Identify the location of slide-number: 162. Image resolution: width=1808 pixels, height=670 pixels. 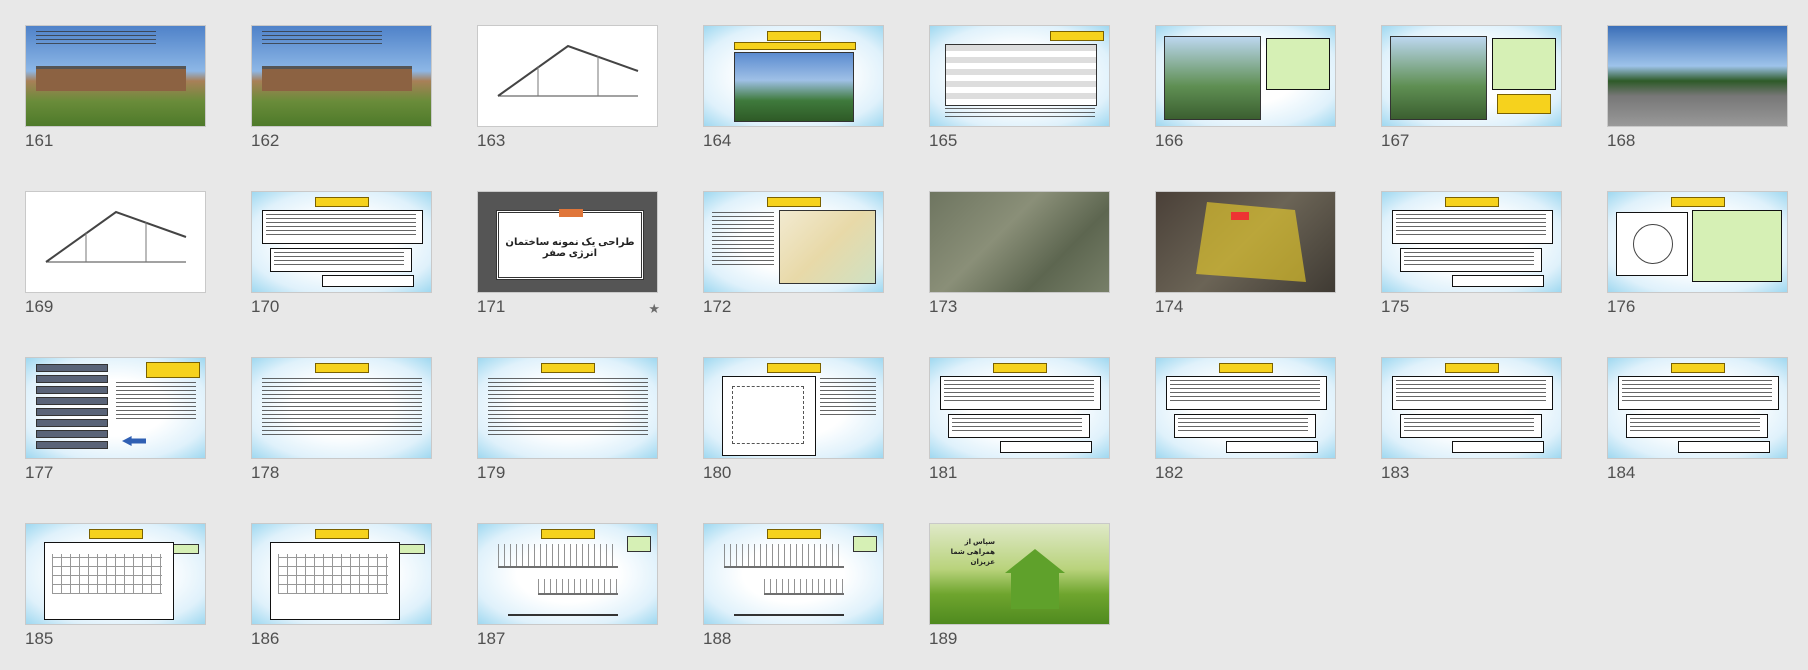
(265, 140).